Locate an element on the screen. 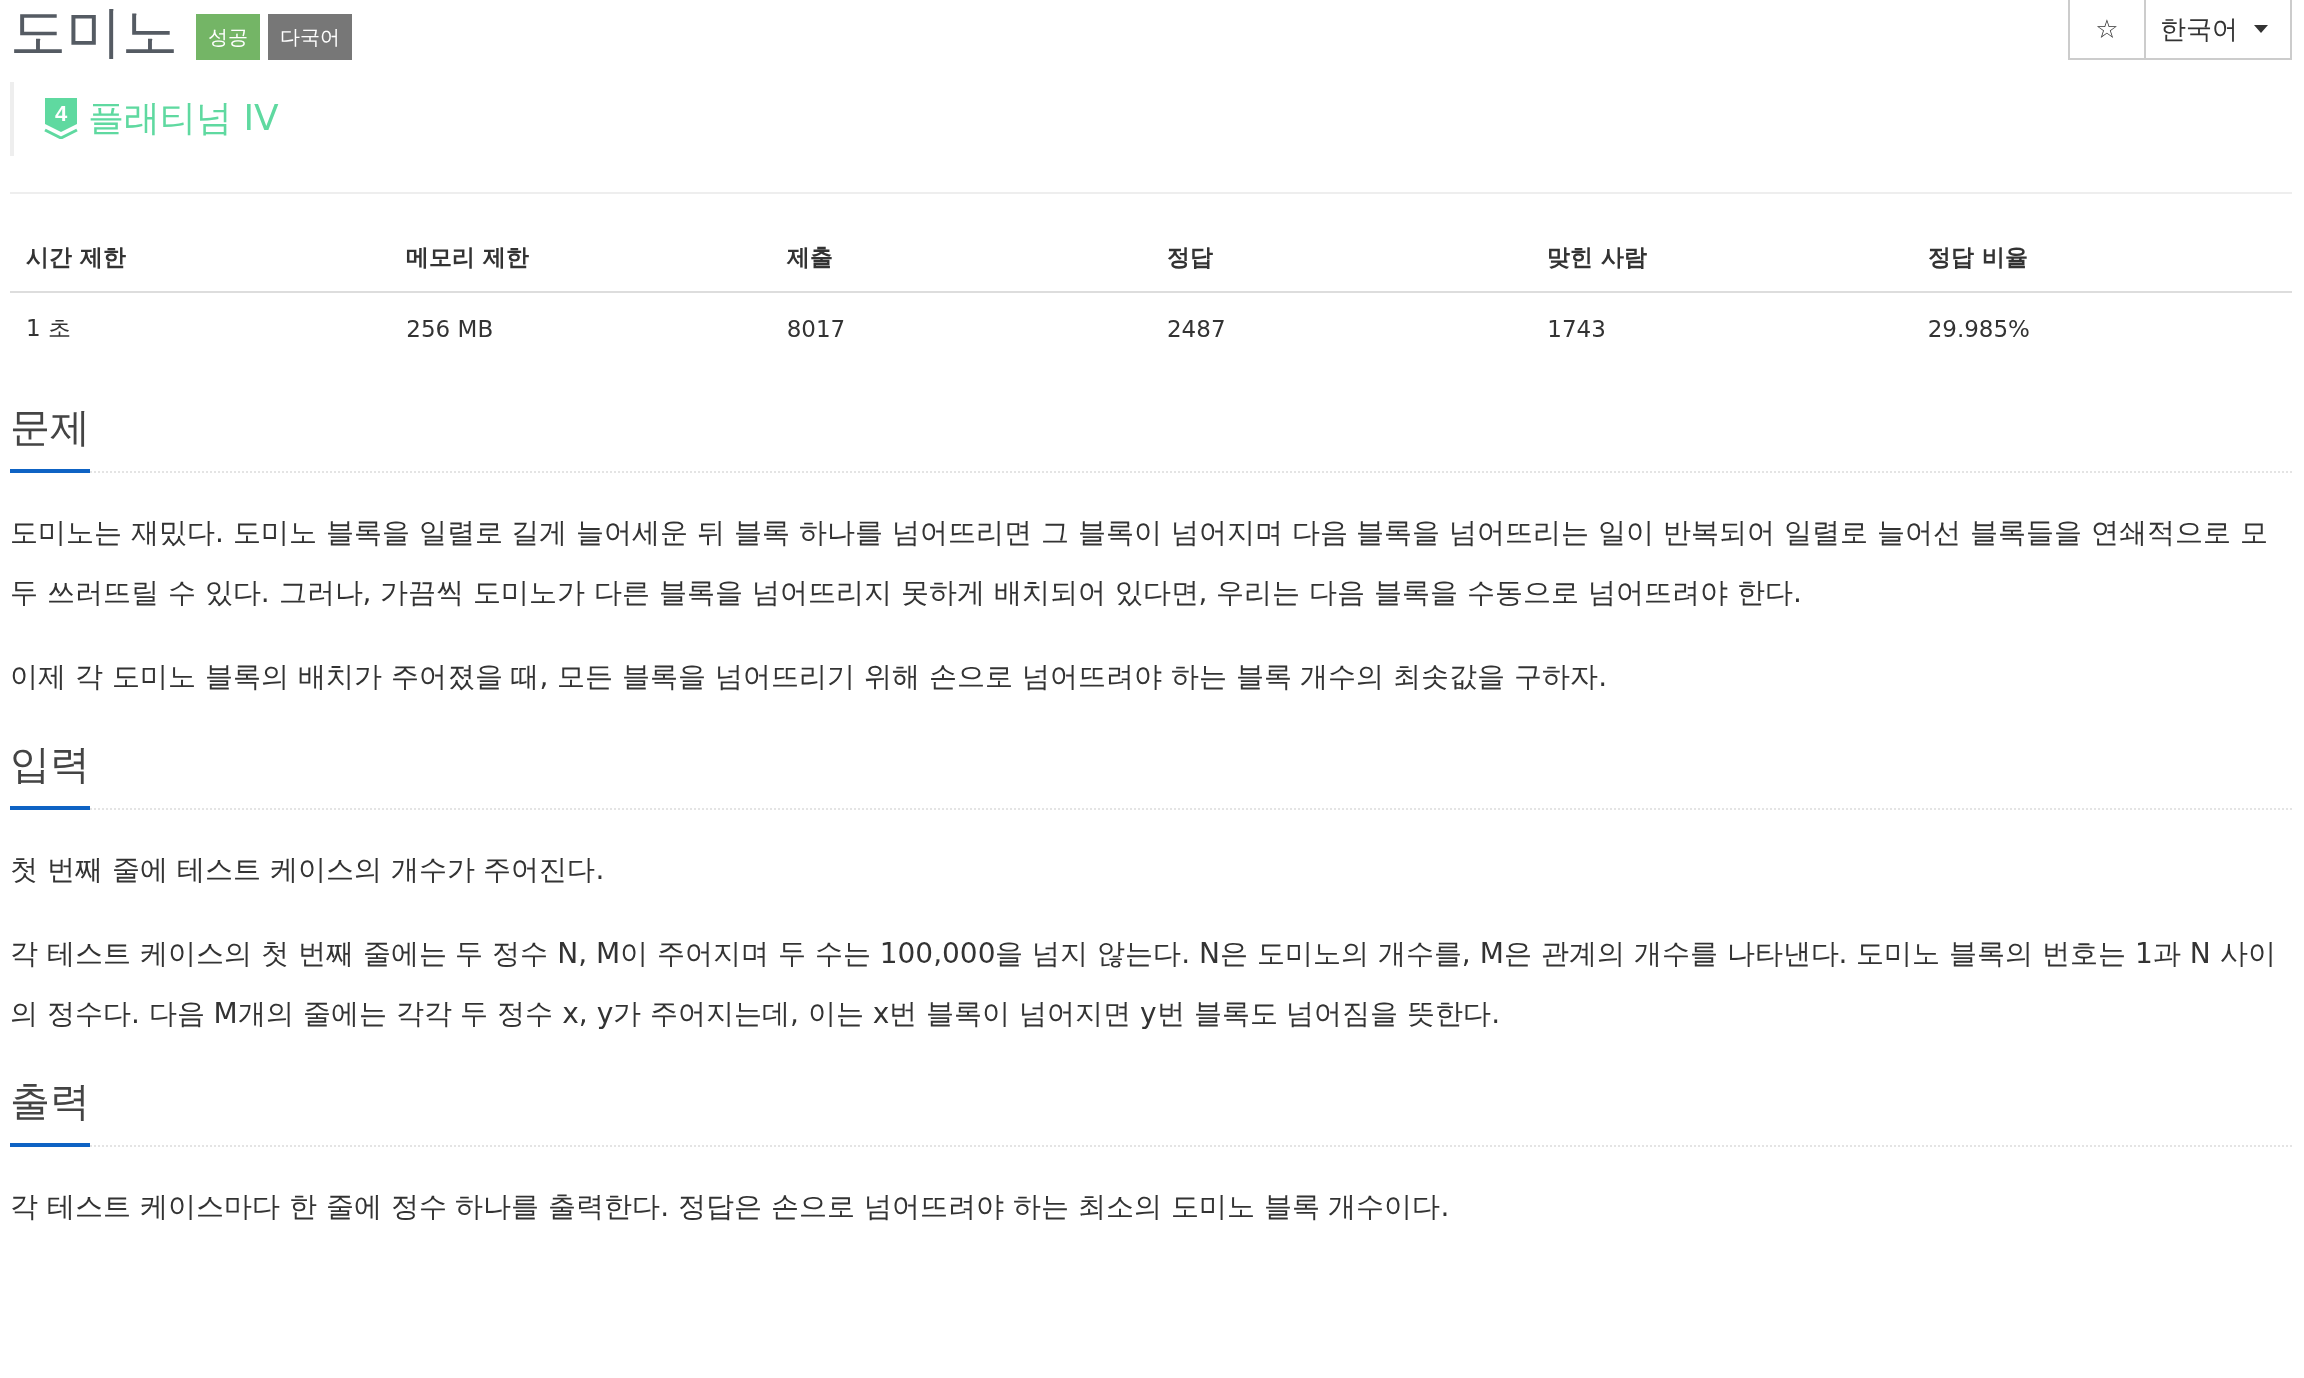 The height and width of the screenshot is (1378, 2304). table-cell: 29.985% is located at coordinates (2101, 328).